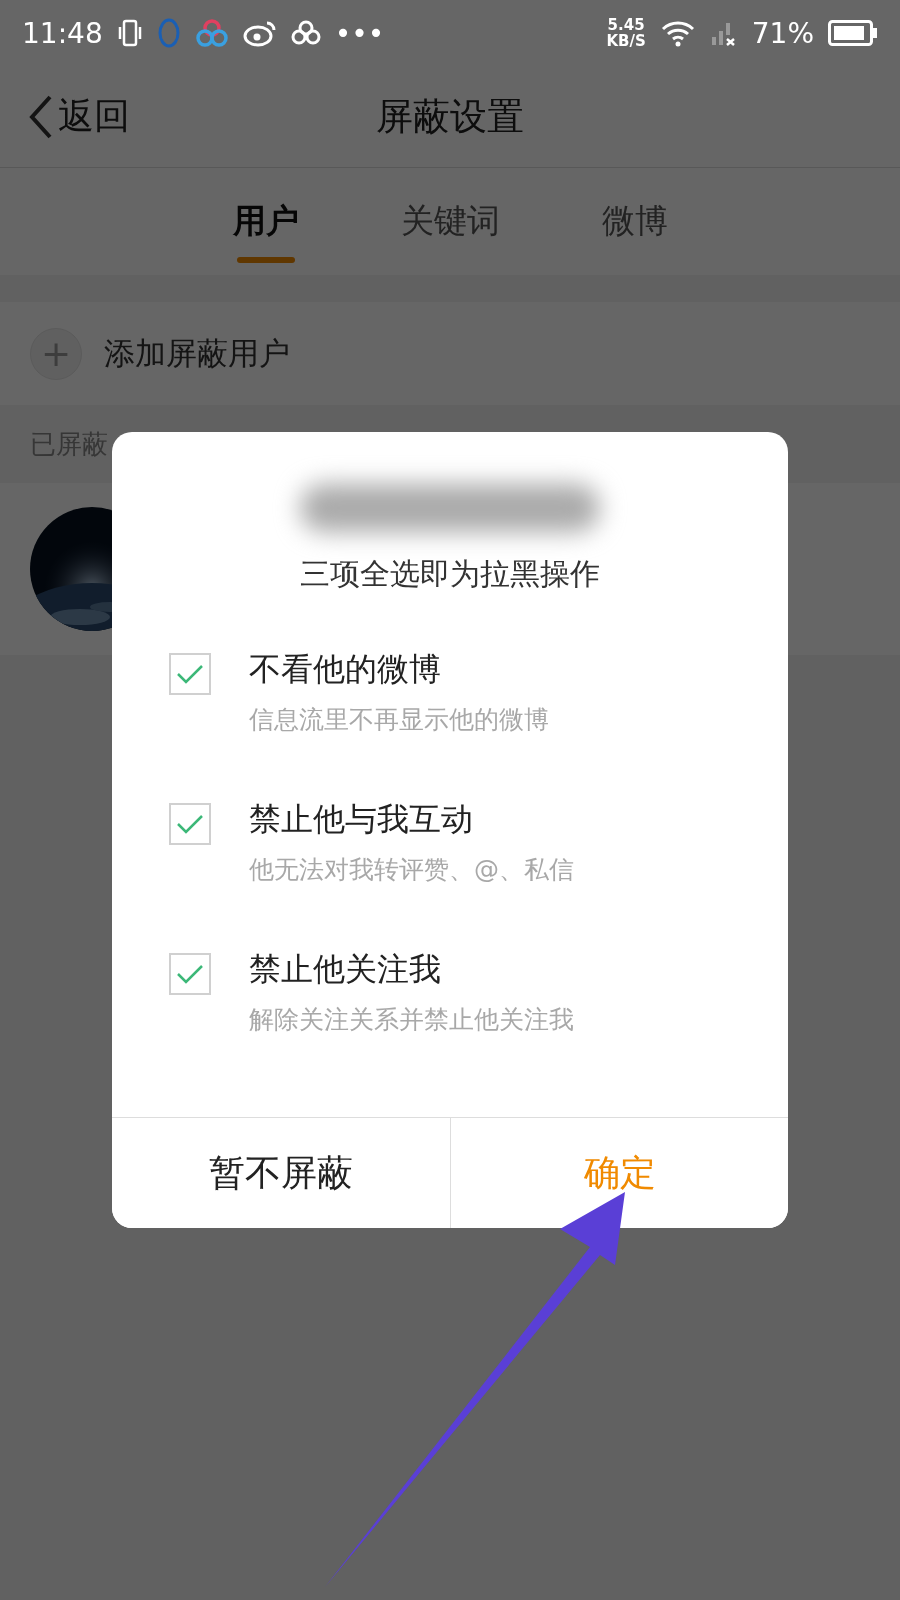 This screenshot has width=900, height=1600. What do you see at coordinates (359, 33) in the screenshot?
I see `more-indicator: •••` at bounding box center [359, 33].